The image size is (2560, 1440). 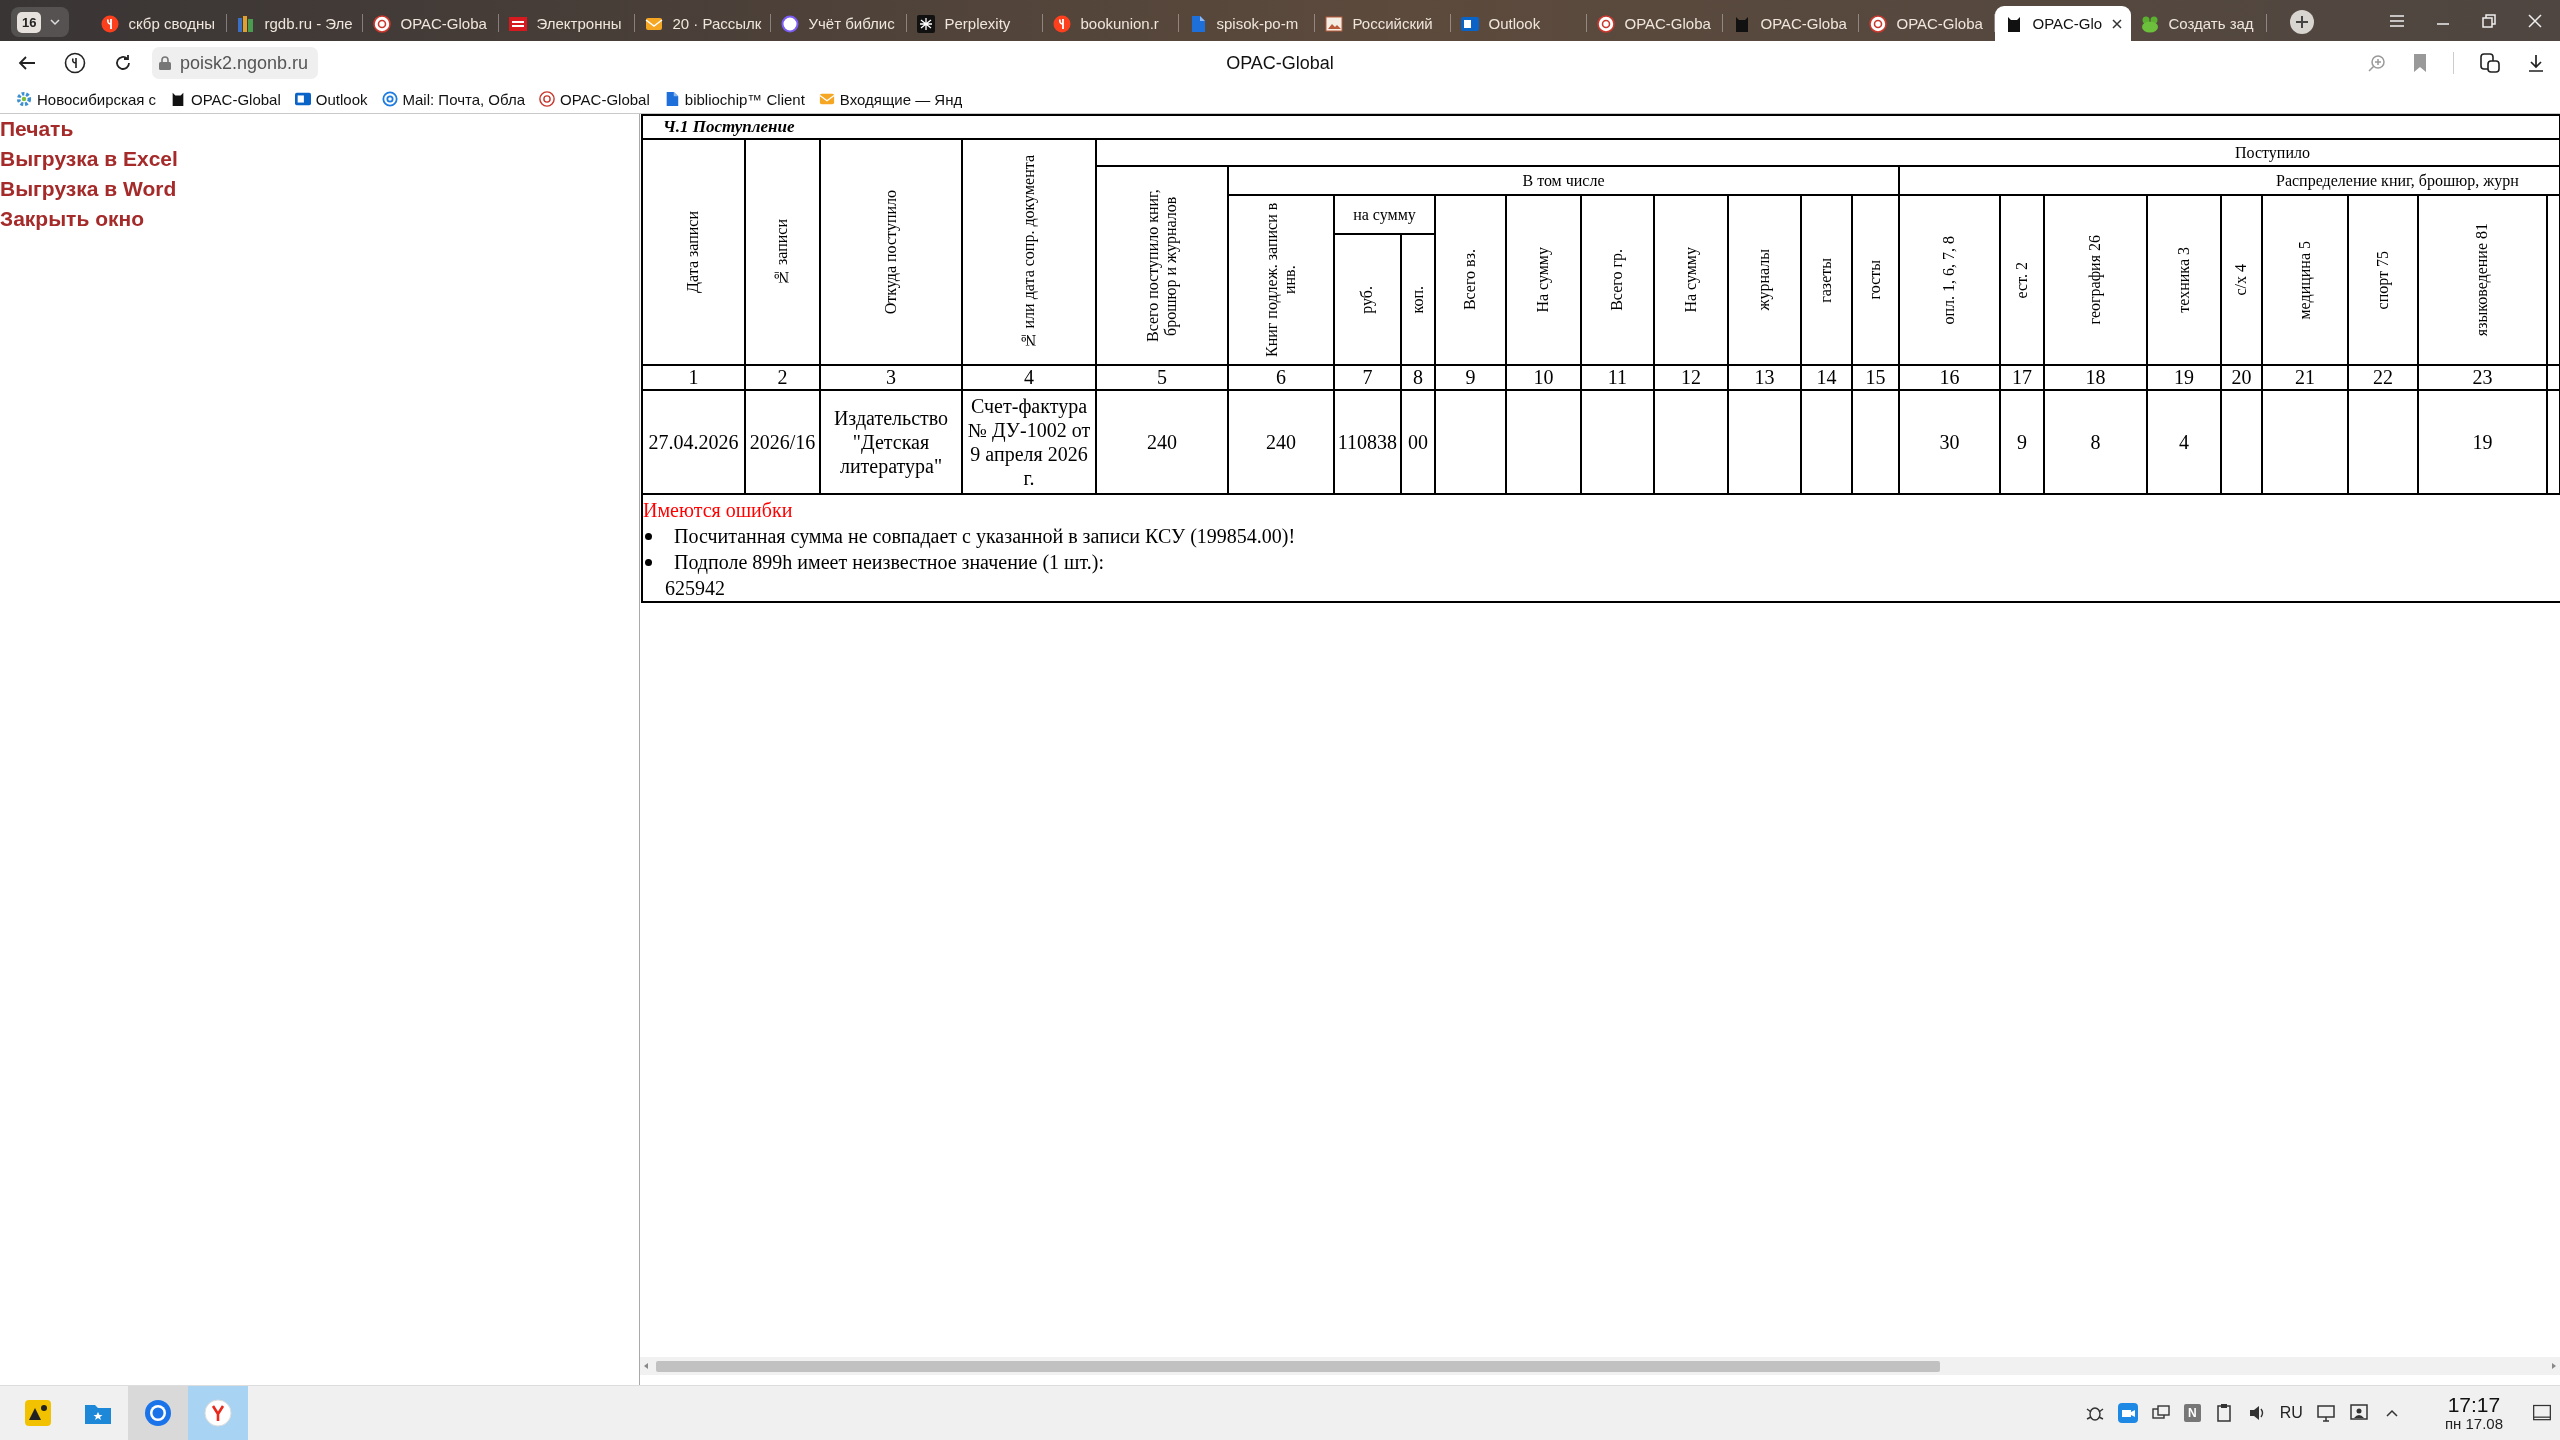 What do you see at coordinates (839, 23) in the screenshot?
I see `browser-tab: Учёт библис` at bounding box center [839, 23].